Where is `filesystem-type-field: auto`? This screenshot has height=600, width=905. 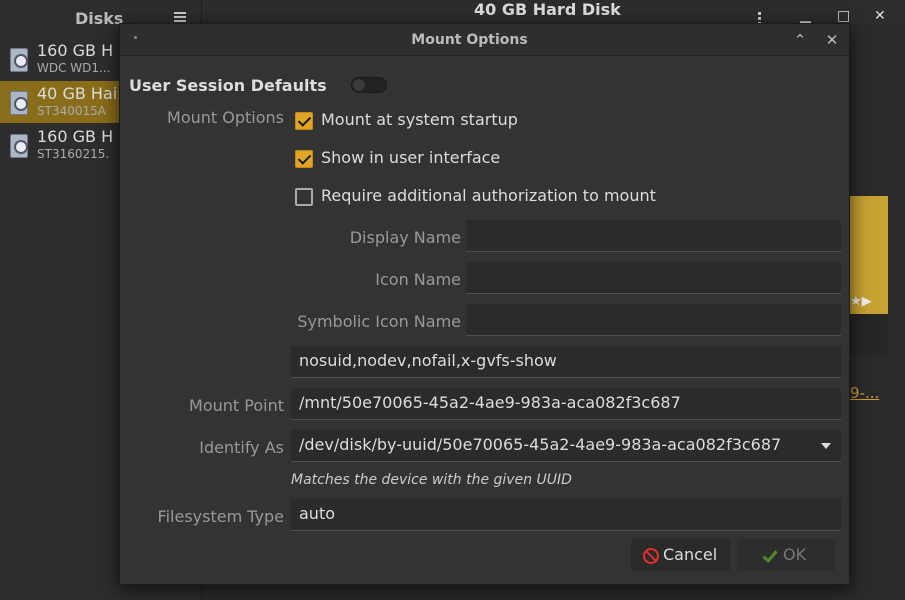
filesystem-type-field: auto is located at coordinates (566, 515).